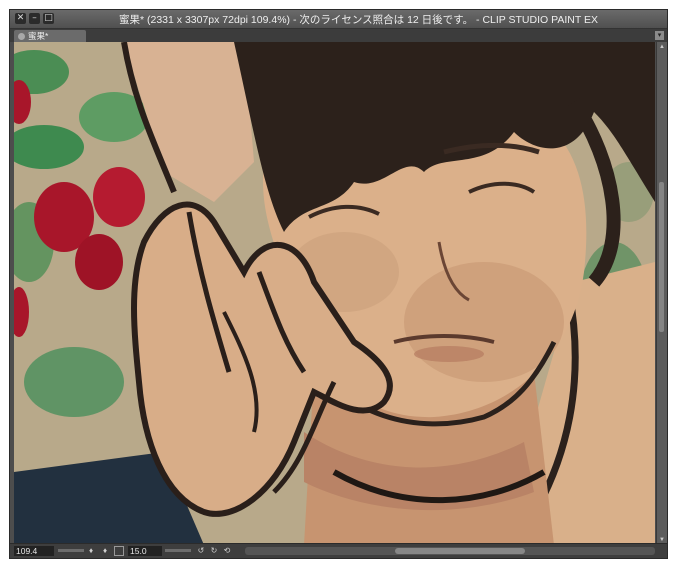 This screenshot has width=680, height=573. I want to click on scroll-up-icon: ▲, so click(662, 47).